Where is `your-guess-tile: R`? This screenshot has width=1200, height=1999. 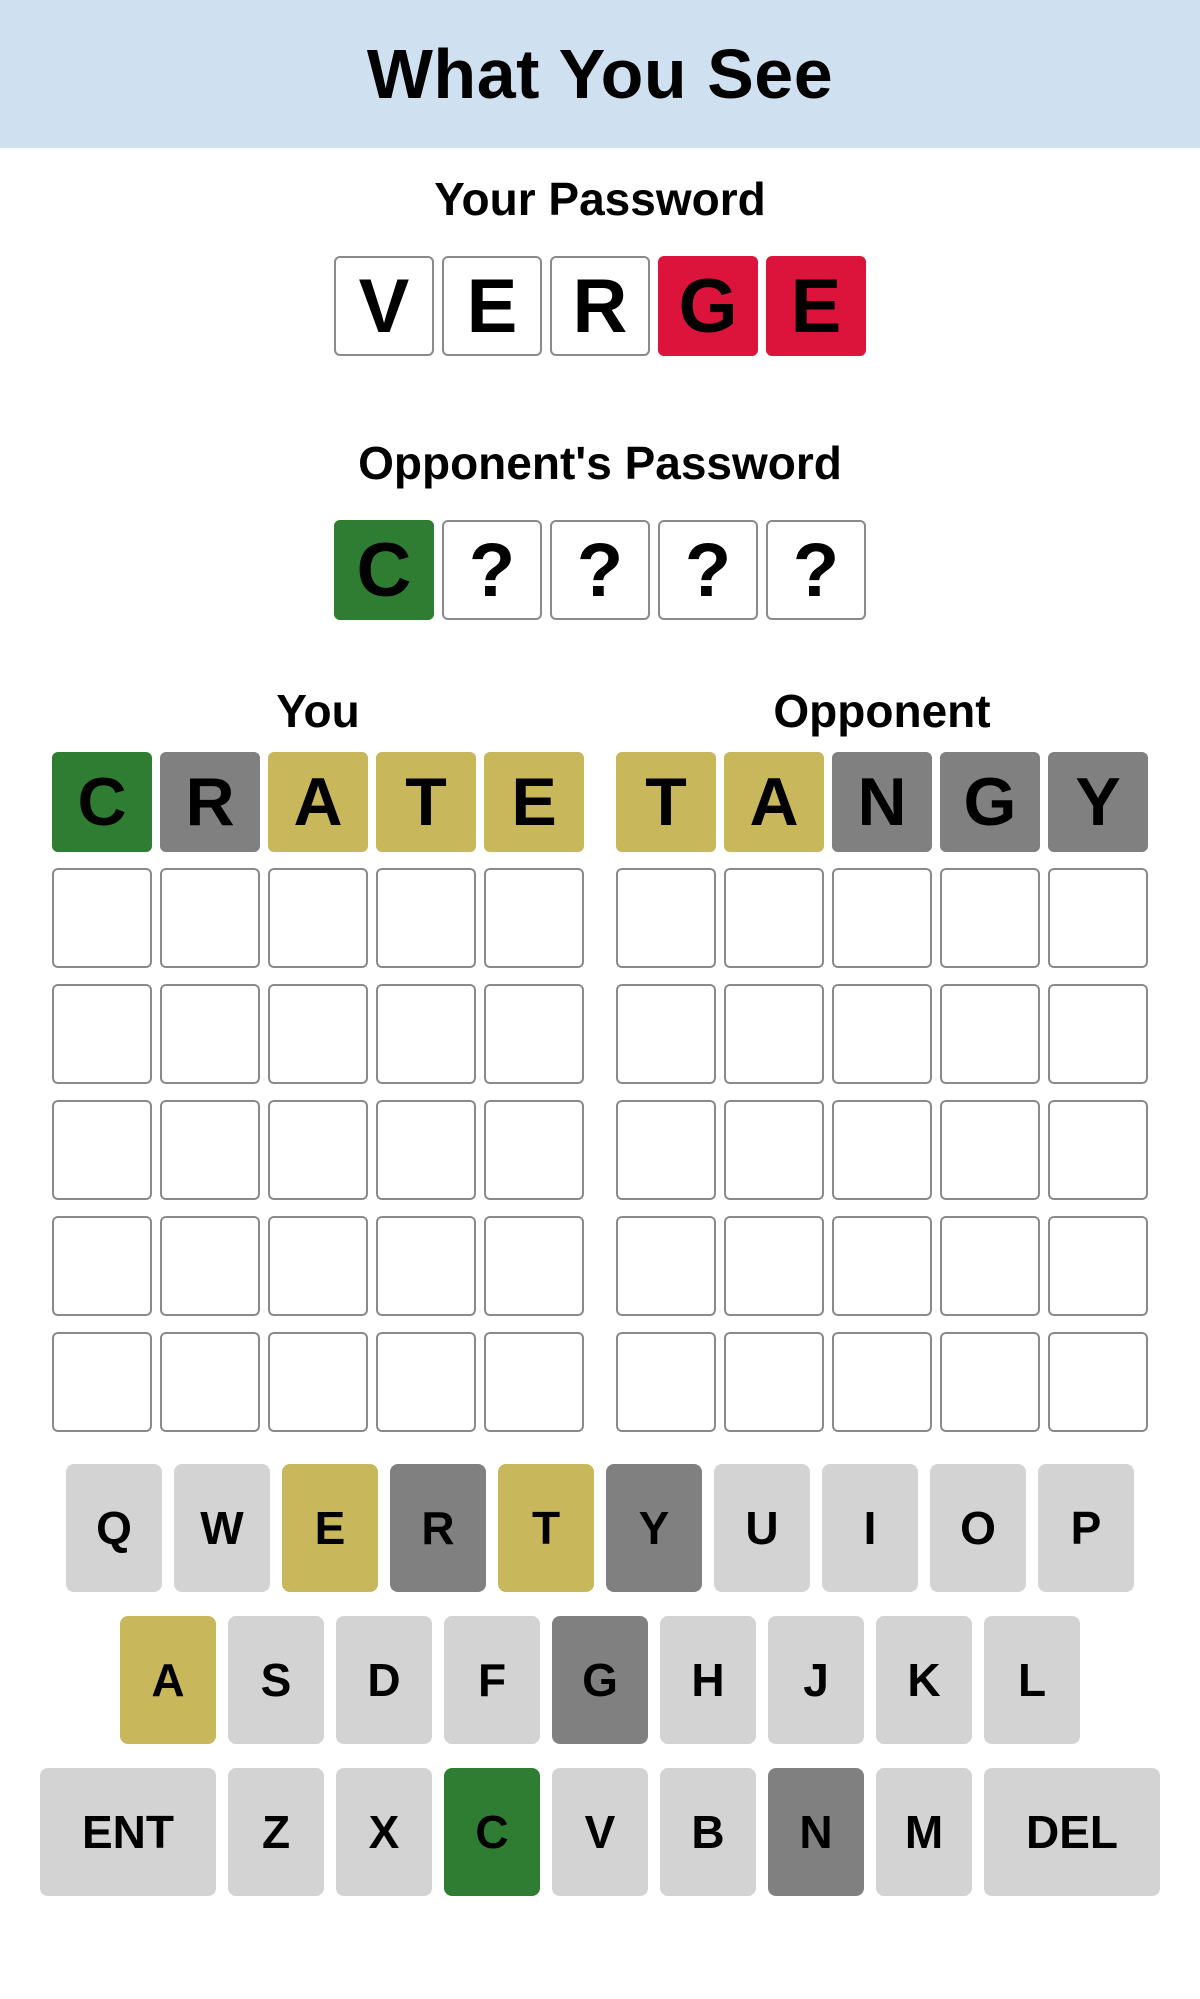 your-guess-tile: R is located at coordinates (210, 802).